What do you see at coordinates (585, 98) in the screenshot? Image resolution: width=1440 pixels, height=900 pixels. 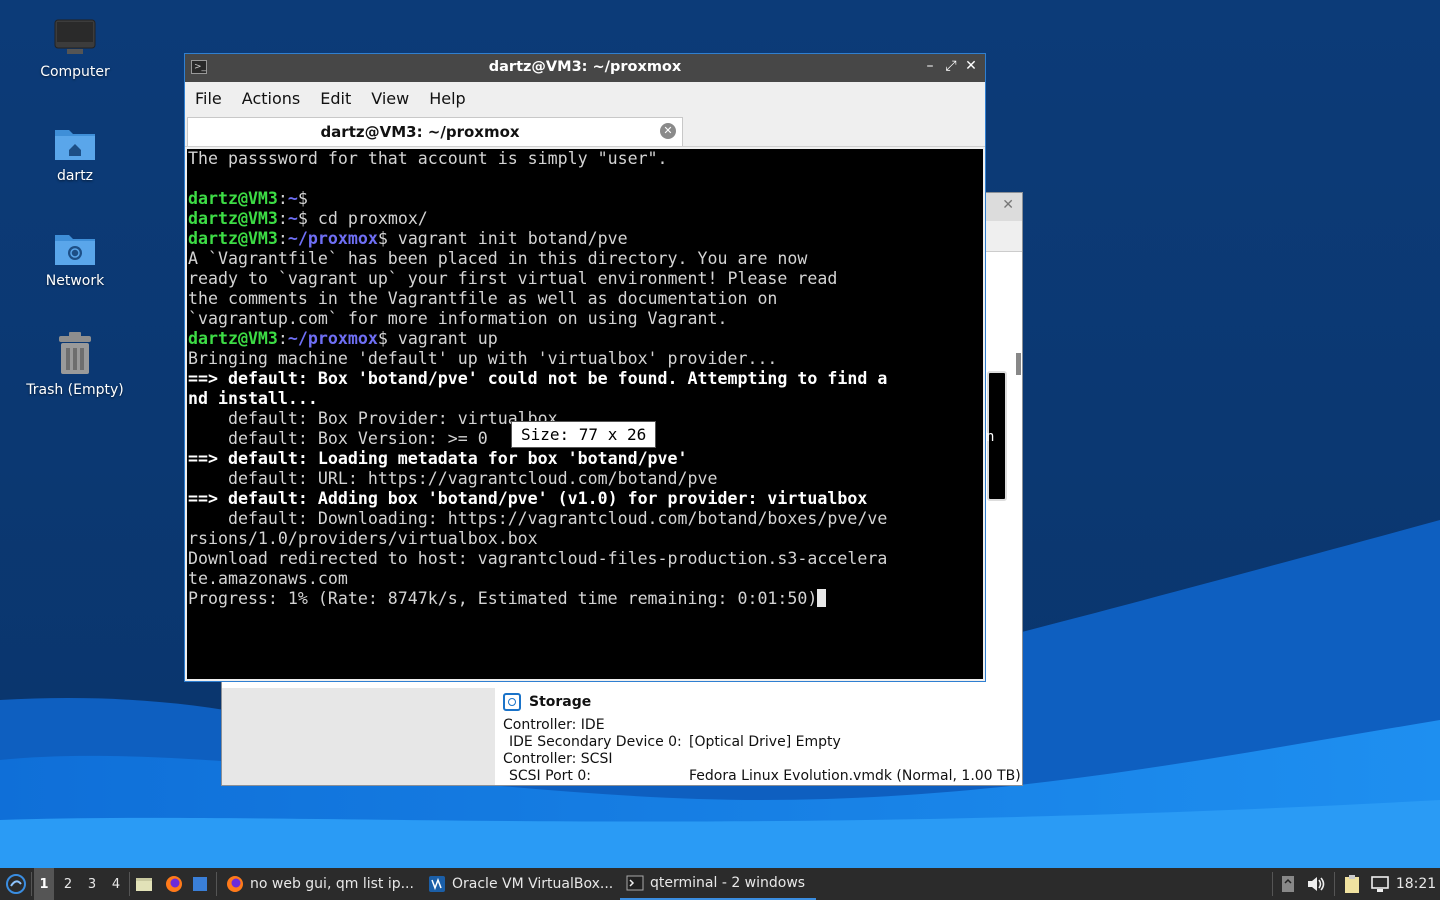 I see `menu-bar: File Actions Edit View Help` at bounding box center [585, 98].